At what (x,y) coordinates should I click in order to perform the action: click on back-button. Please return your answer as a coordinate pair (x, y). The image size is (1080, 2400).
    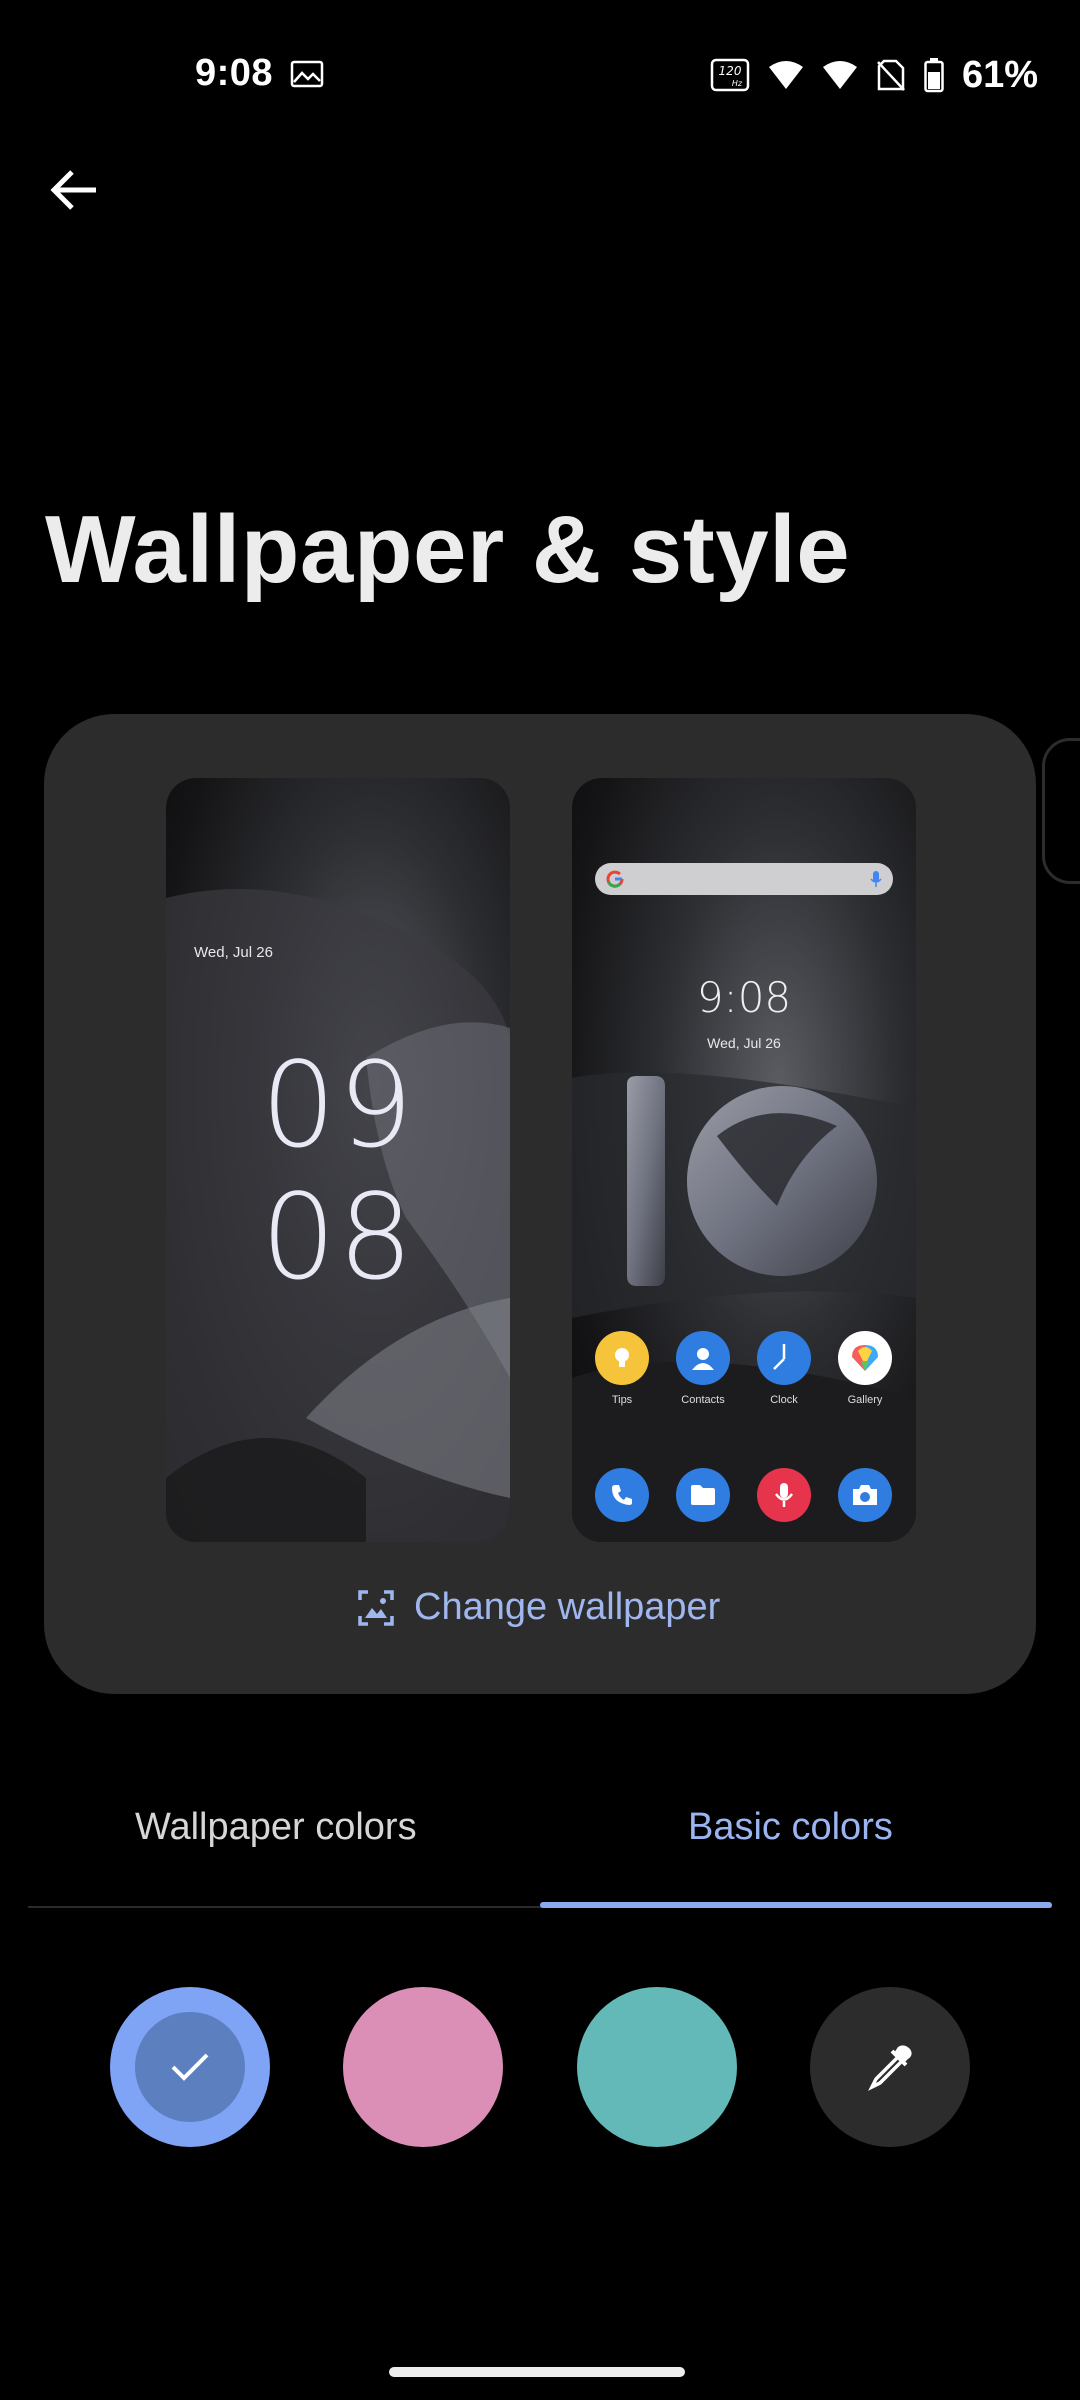
    Looking at the image, I should click on (75, 190).